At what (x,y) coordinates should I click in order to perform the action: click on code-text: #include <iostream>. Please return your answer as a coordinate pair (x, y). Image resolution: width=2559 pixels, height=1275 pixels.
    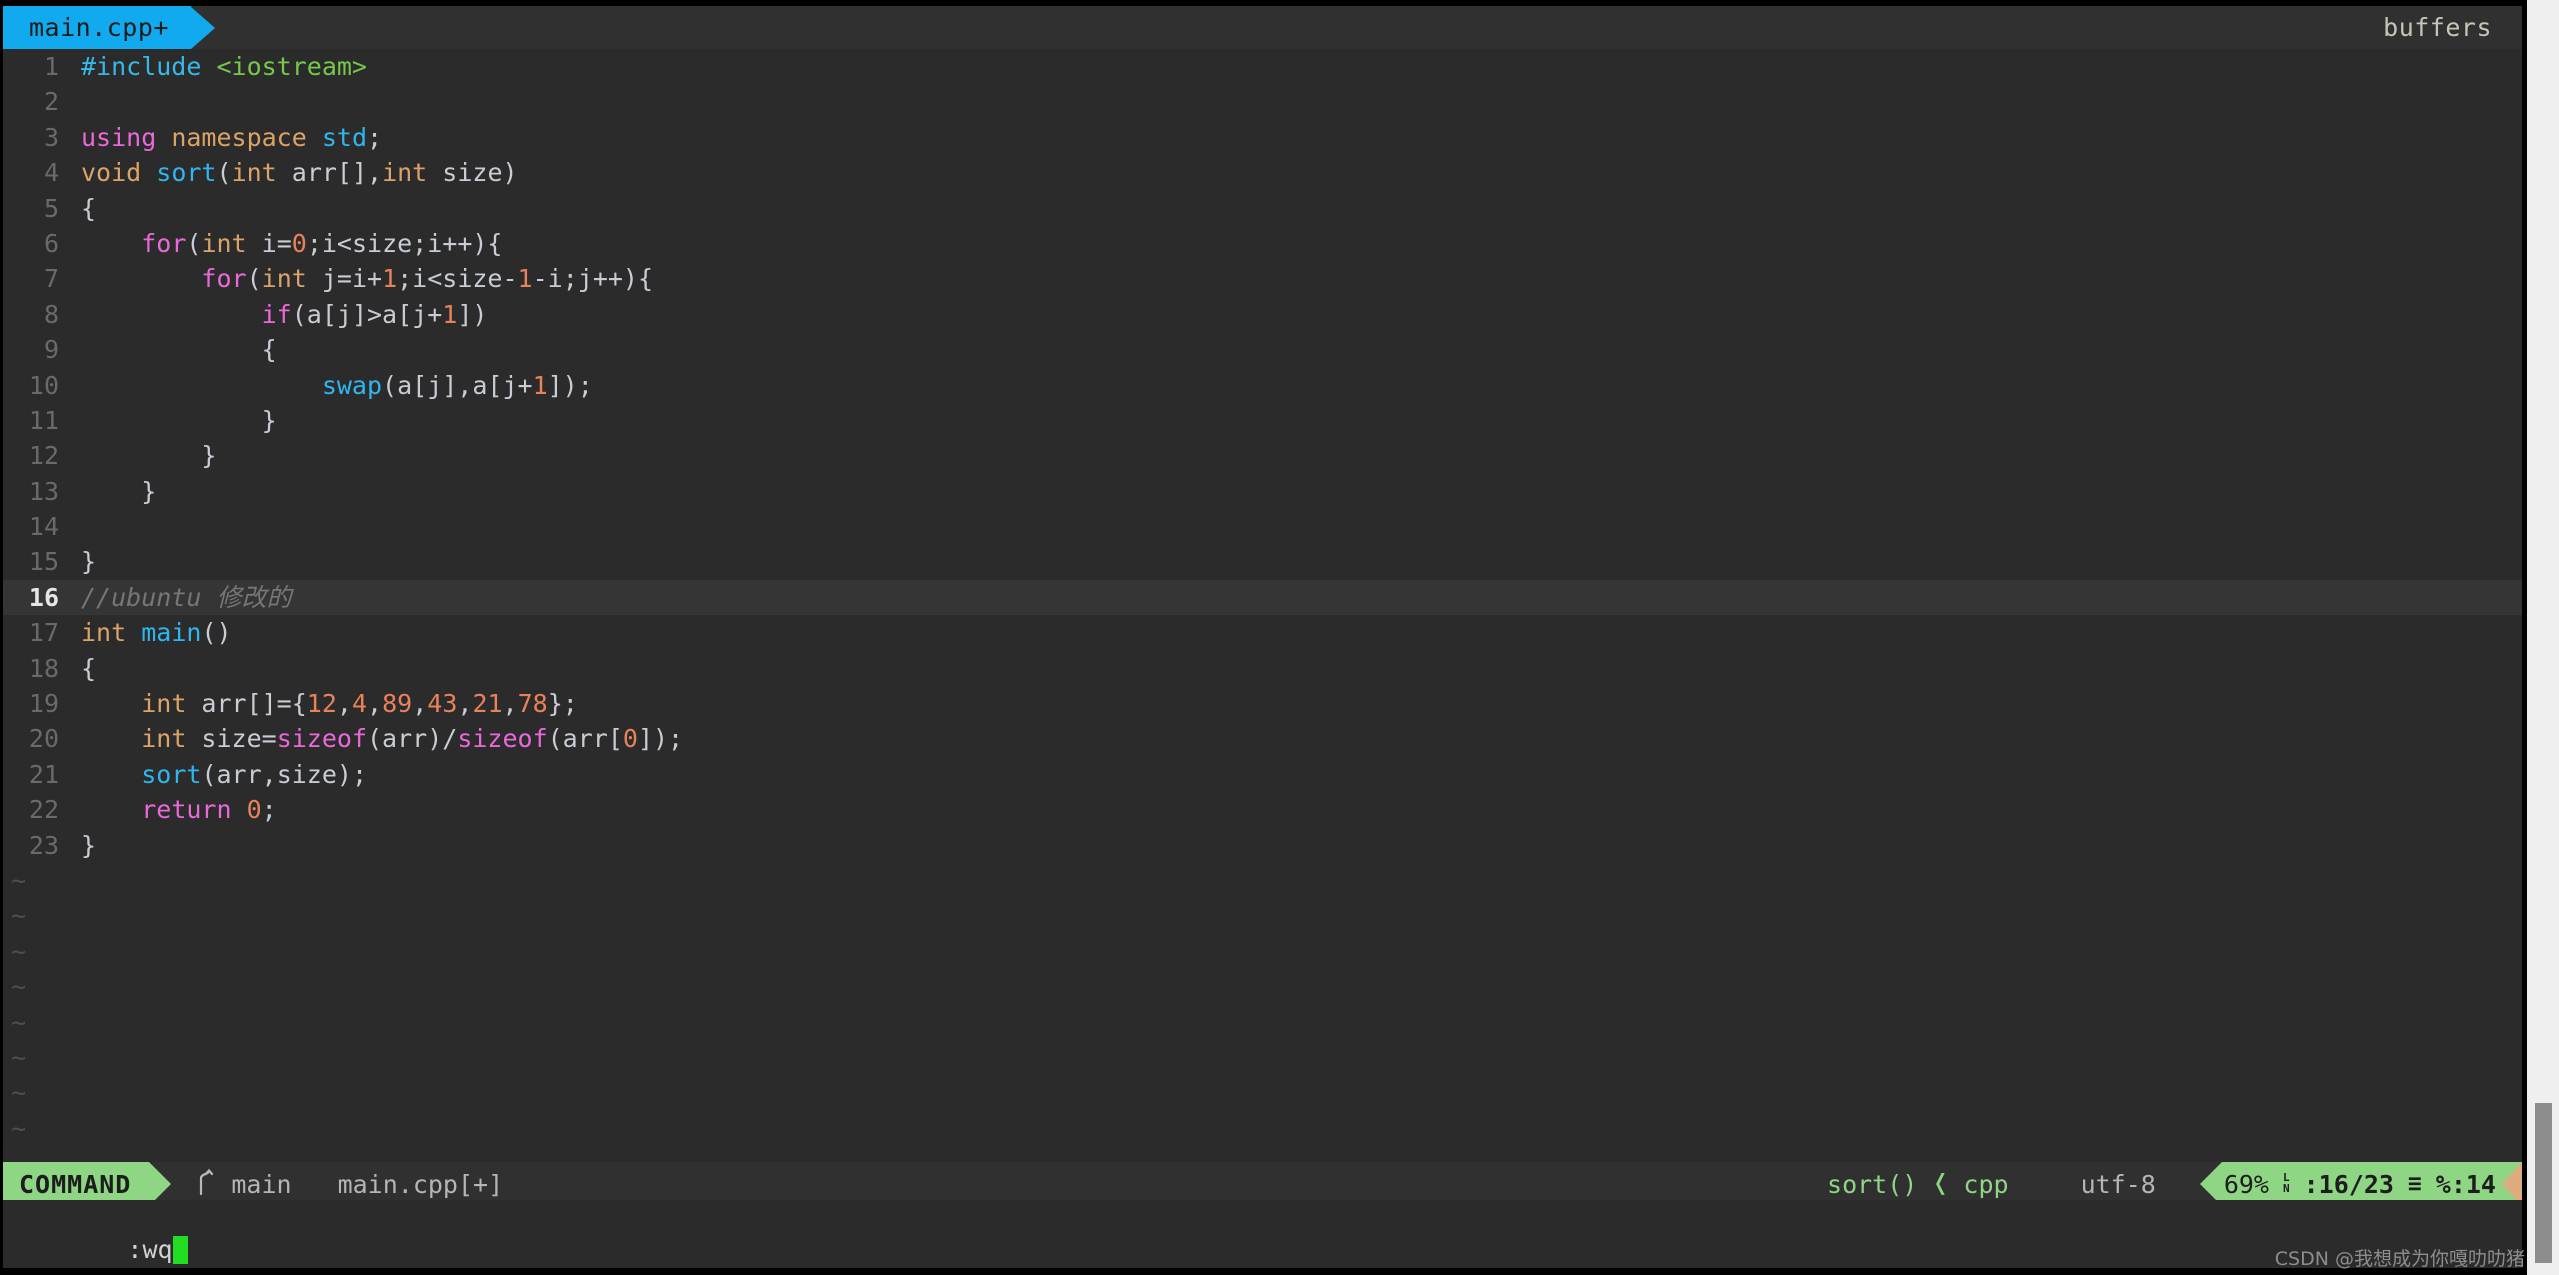
    Looking at the image, I should click on (213, 66).